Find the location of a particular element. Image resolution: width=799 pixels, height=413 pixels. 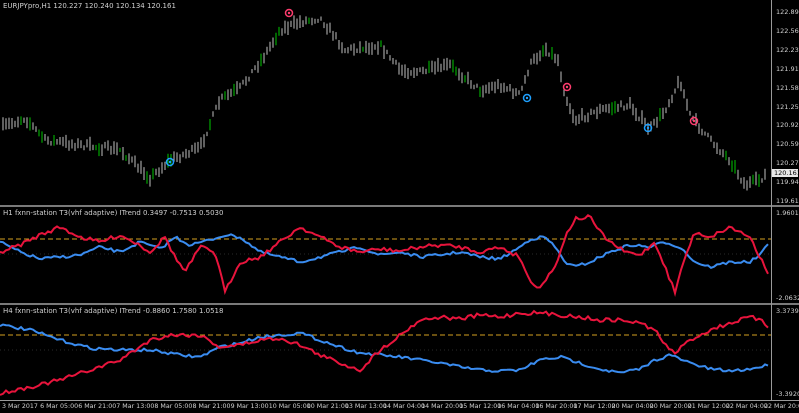

time-tick-label: 6 Mar 21:00 is located at coordinates (97, 406).